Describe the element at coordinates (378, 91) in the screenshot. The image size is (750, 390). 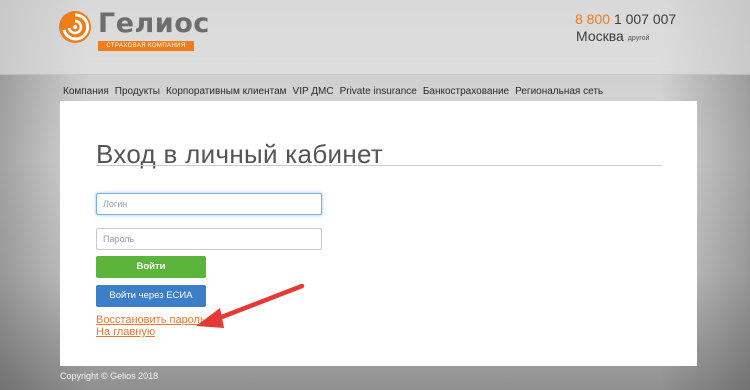
I see `nav-item-private-insurance: Private insurance` at that location.